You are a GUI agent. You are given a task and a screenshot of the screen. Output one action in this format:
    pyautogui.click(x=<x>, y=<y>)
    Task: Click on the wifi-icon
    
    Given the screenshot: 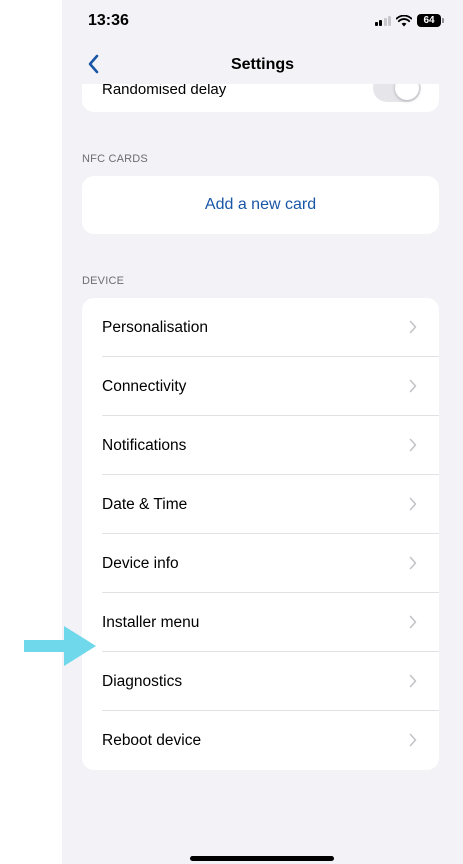 What is the action you would take?
    pyautogui.click(x=404, y=20)
    